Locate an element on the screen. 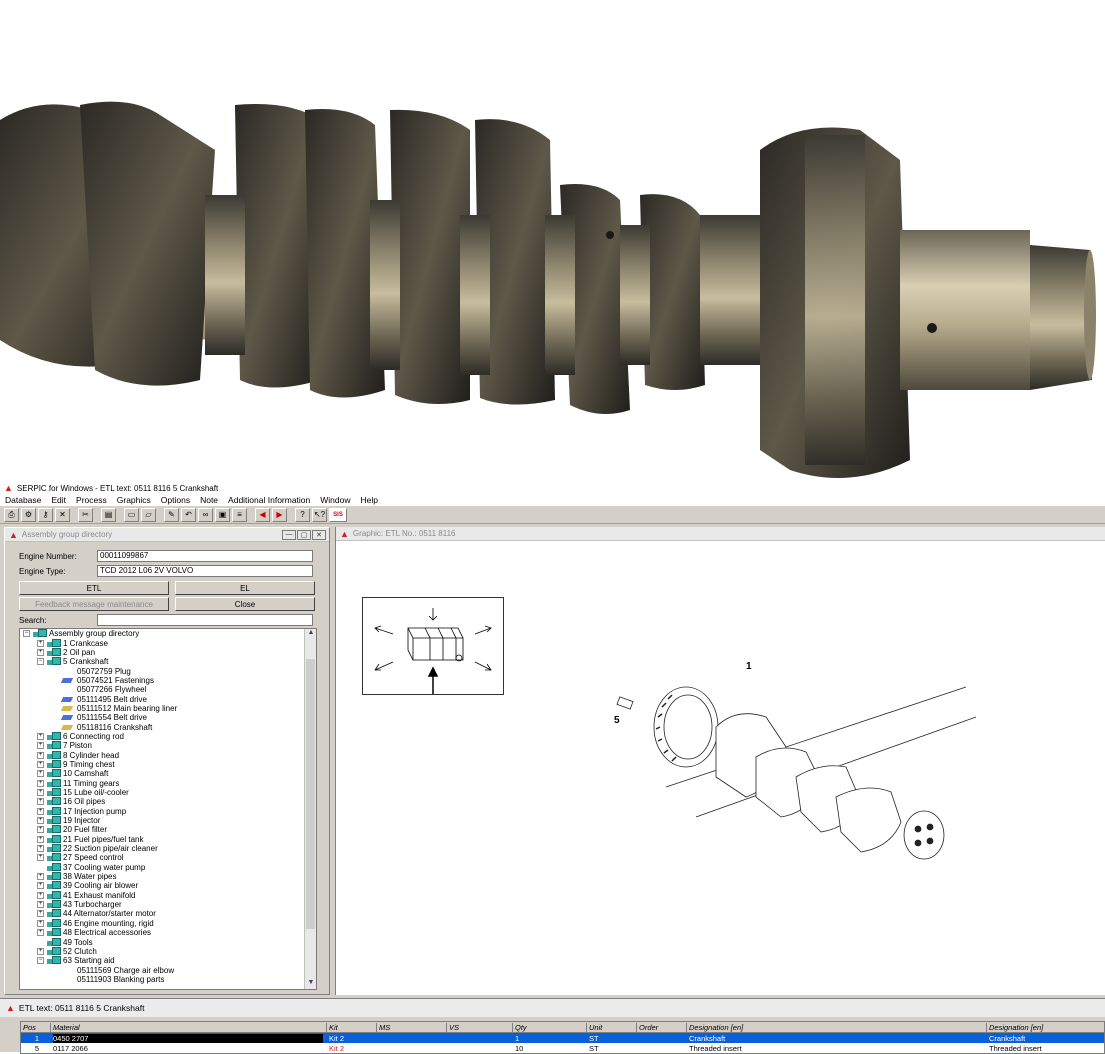  col-material: Material is located at coordinates (189, 1027).